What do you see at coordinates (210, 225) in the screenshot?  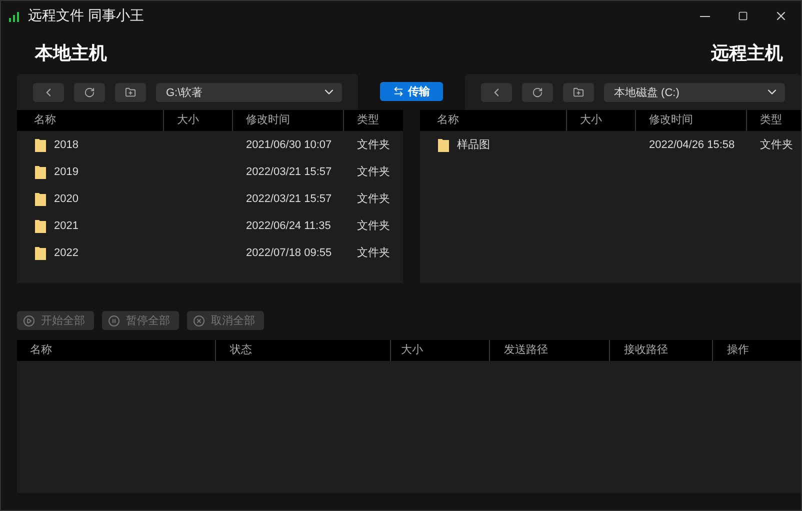 I see `file-row: 2021 2022/06/24 11:35 文件夹` at bounding box center [210, 225].